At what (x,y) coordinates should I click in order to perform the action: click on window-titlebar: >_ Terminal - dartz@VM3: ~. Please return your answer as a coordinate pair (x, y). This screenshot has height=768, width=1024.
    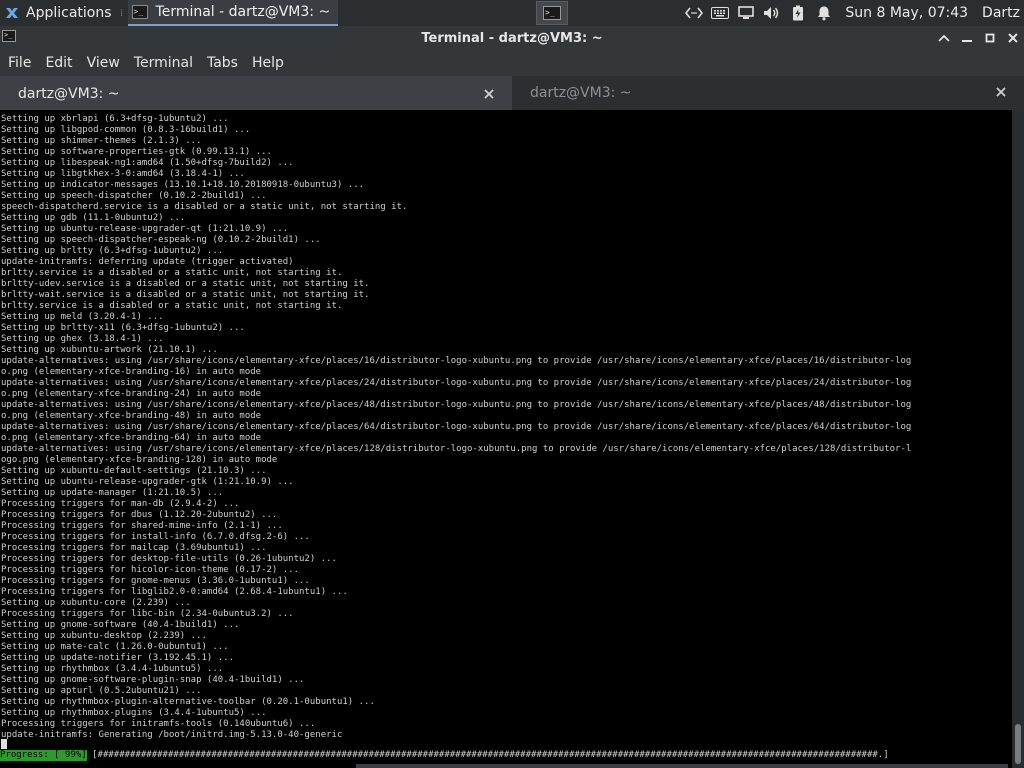
    Looking at the image, I should click on (512, 38).